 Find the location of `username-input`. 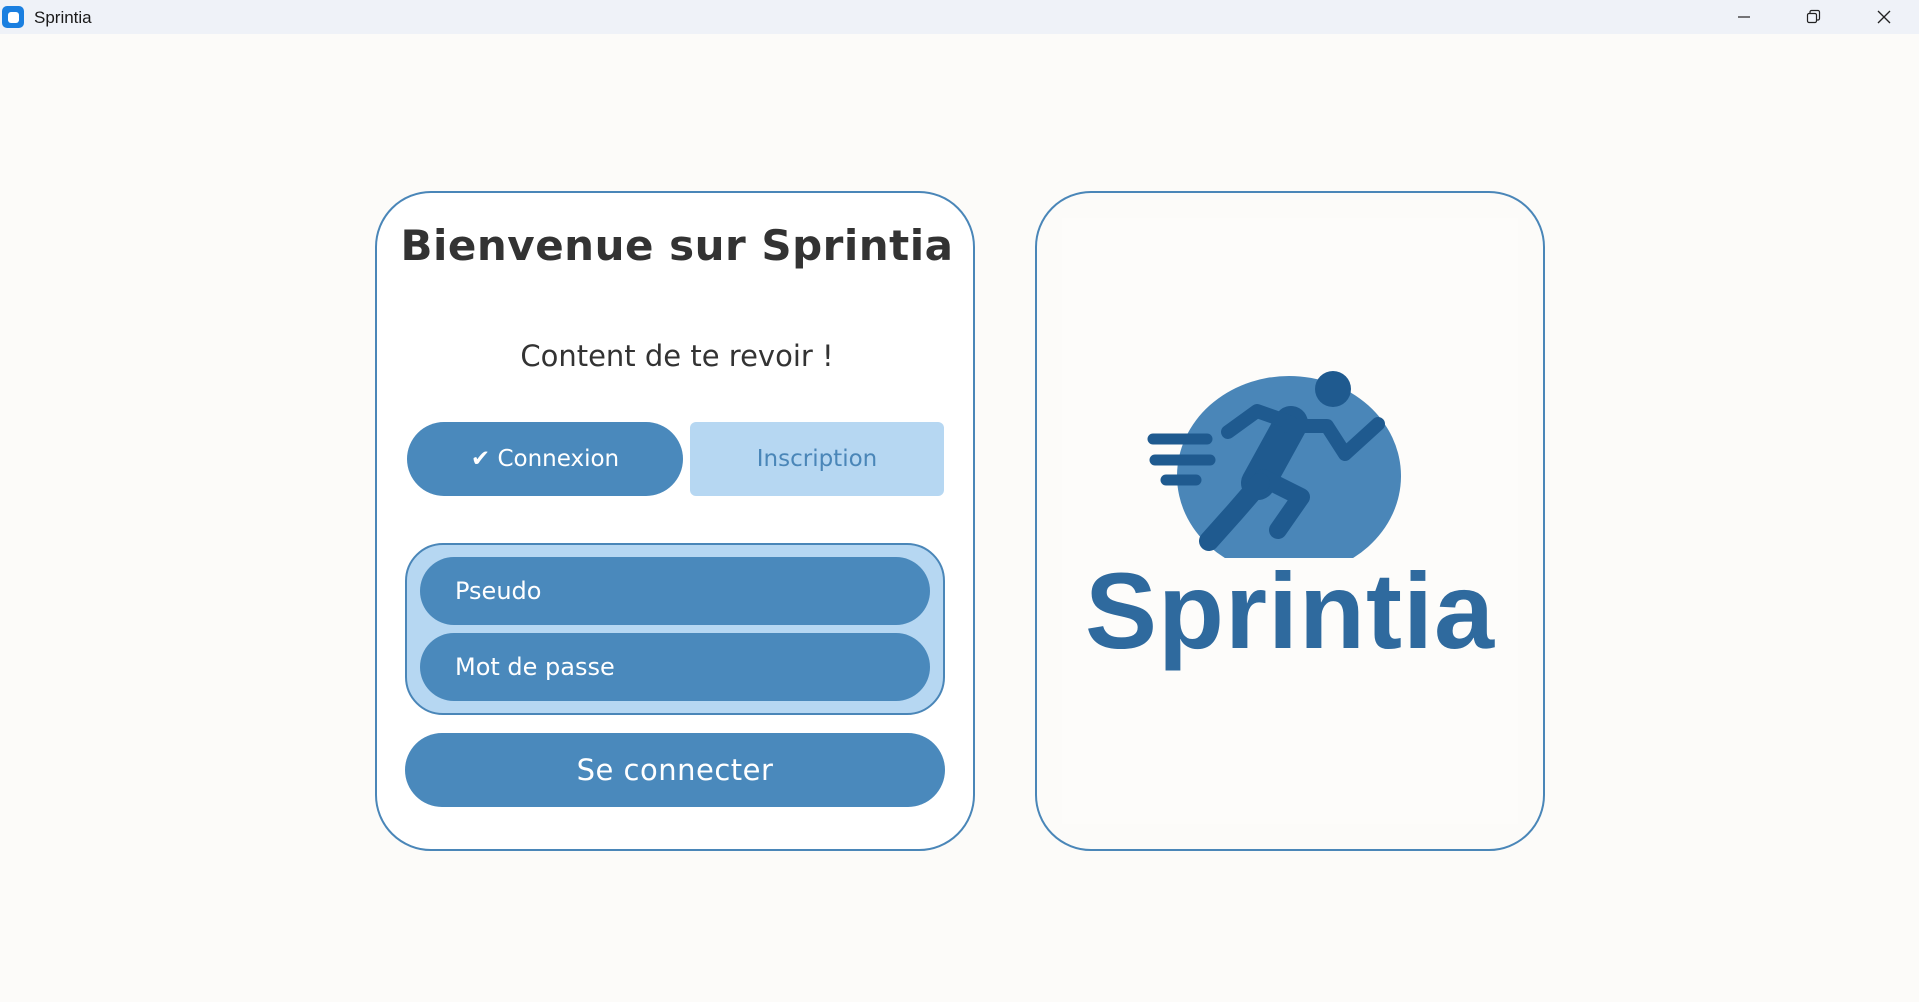

username-input is located at coordinates (675, 591).